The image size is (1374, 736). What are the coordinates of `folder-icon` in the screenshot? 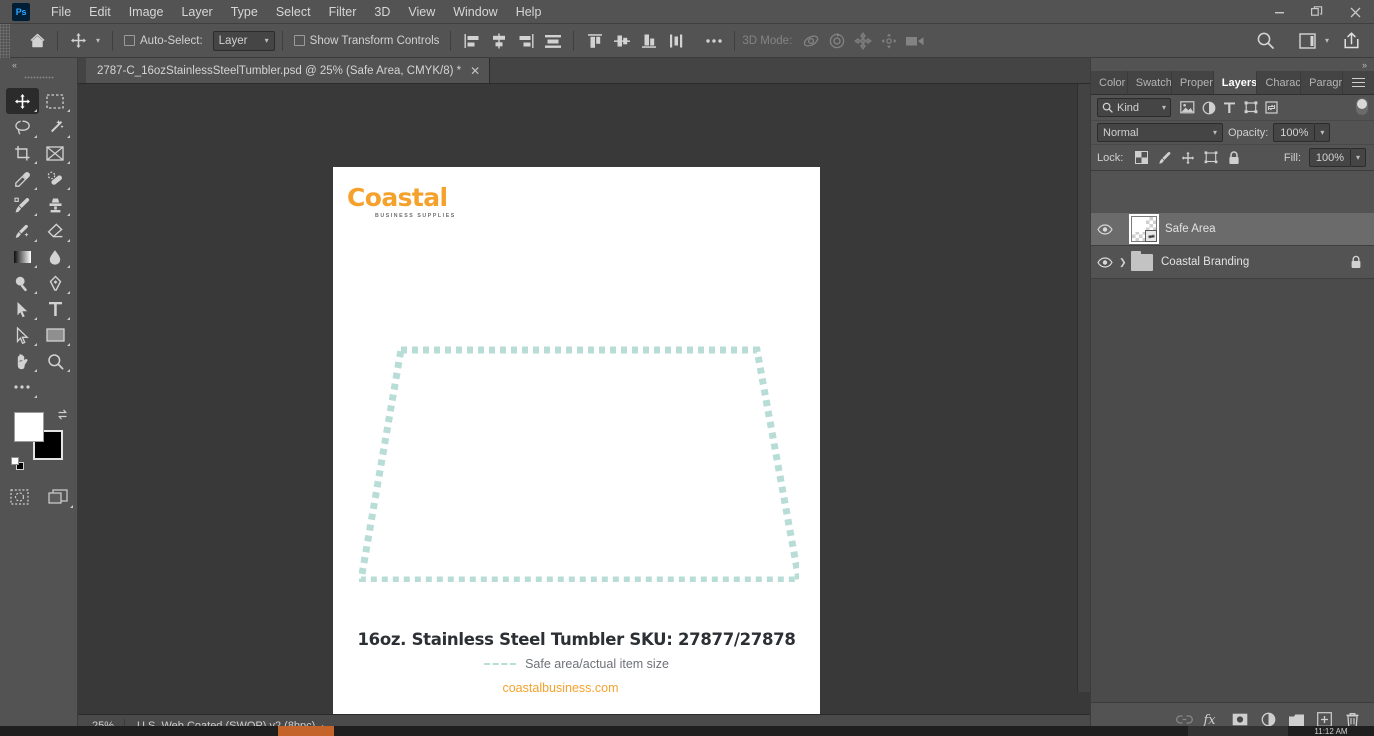 It's located at (1142, 260).